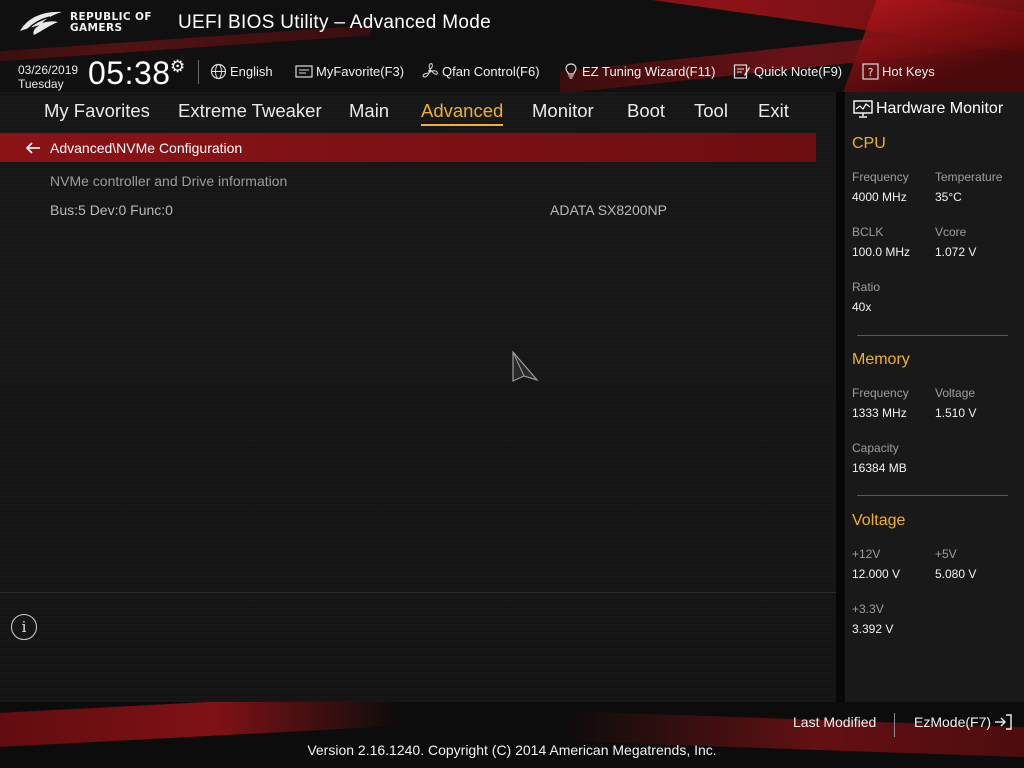 The width and height of the screenshot is (1024, 768). I want to click on myfavorite-button: MyFavorite(F3), so click(349, 71).